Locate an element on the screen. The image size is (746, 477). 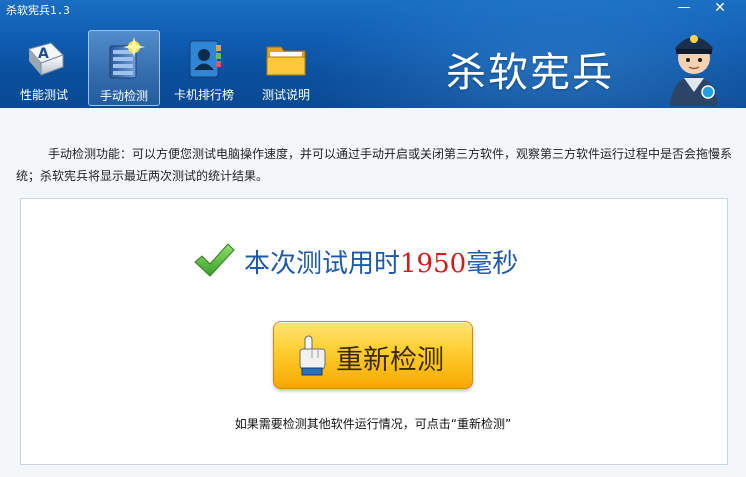
brand-title: 杀软宪兵 is located at coordinates (530, 73).